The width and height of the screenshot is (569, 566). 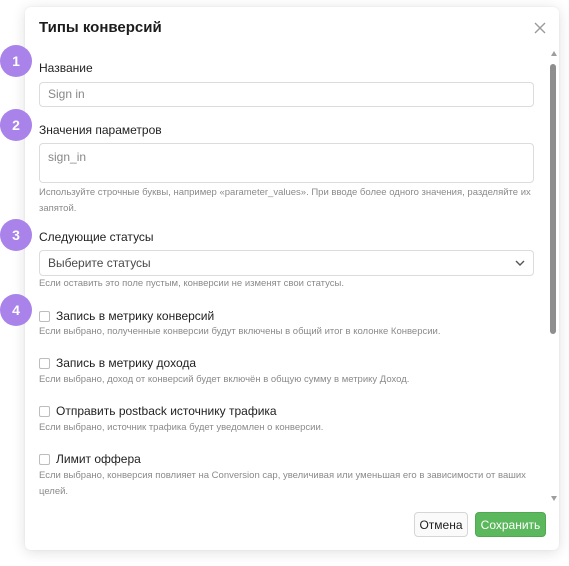 I want to click on checkbox-postback: Отправить postback источнику трафика, so click(x=158, y=411).